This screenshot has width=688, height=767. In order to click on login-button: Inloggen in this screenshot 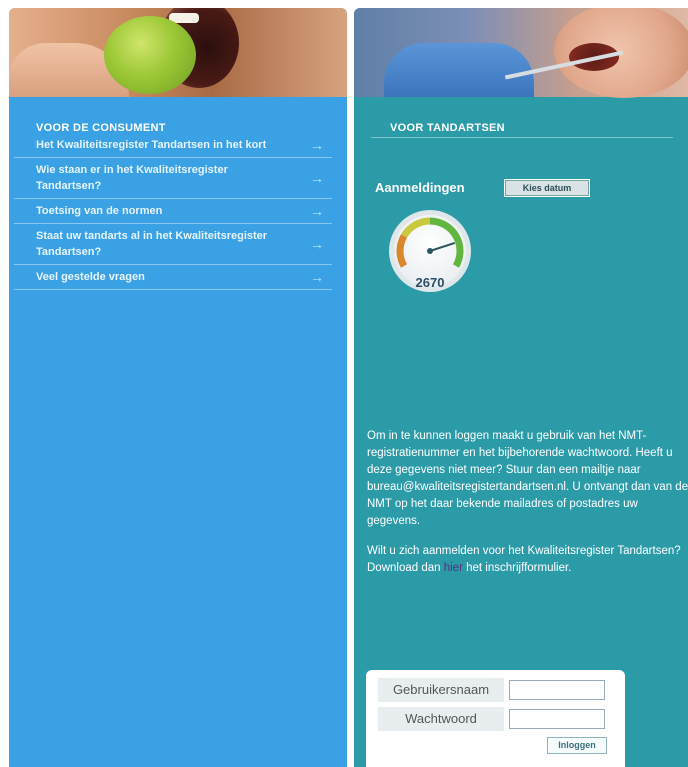, I will do `click(577, 745)`.